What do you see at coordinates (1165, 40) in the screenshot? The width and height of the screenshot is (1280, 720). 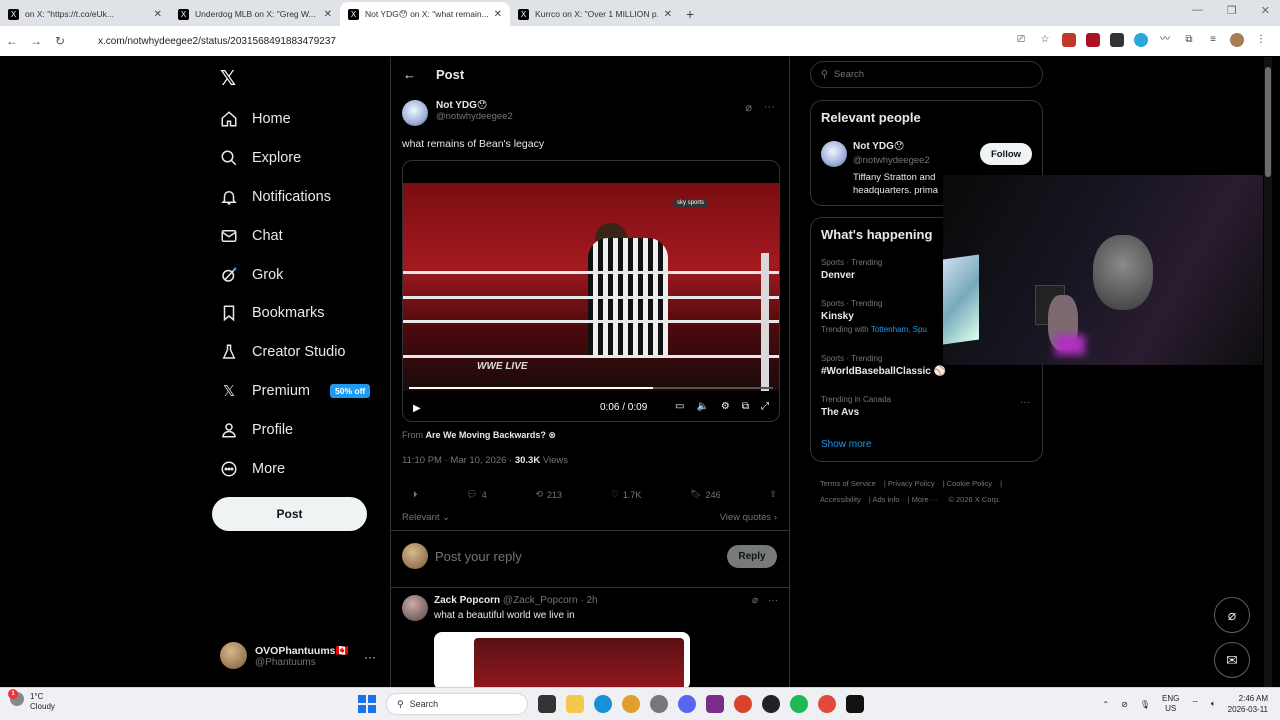 I see `extension-wave-icon: 〰` at bounding box center [1165, 40].